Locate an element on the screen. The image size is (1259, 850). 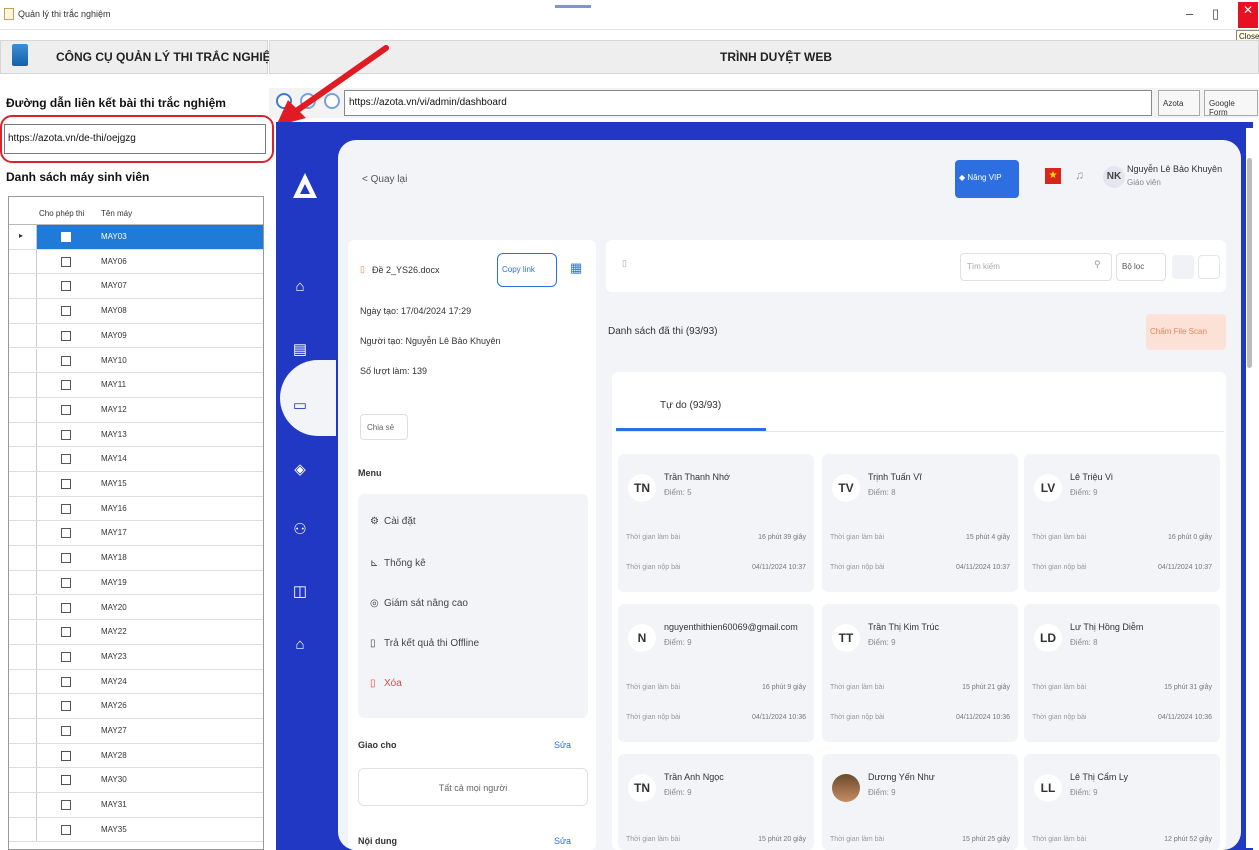
table-row: MAY19 is located at coordinates (136, 583).